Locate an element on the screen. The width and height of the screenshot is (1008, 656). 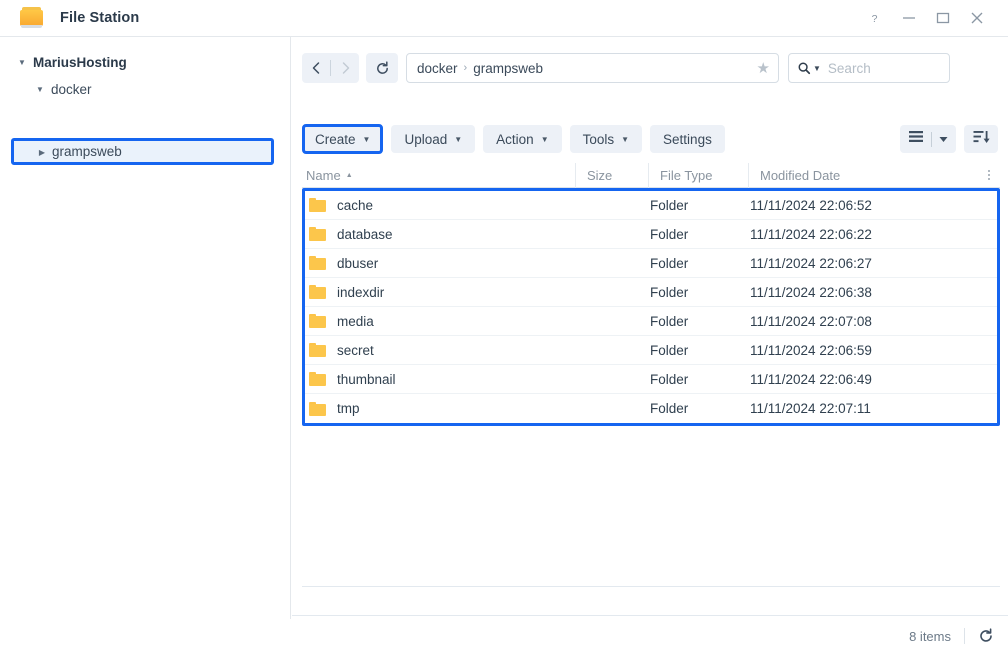
column-header-file-type: File Type is located at coordinates (698, 175).